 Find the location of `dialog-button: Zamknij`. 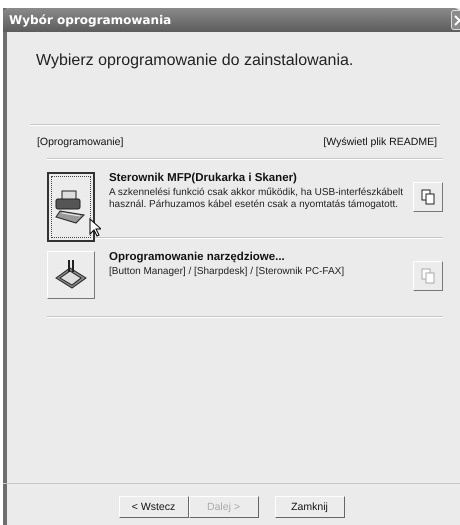

dialog-button: Zamknij is located at coordinates (309, 507).